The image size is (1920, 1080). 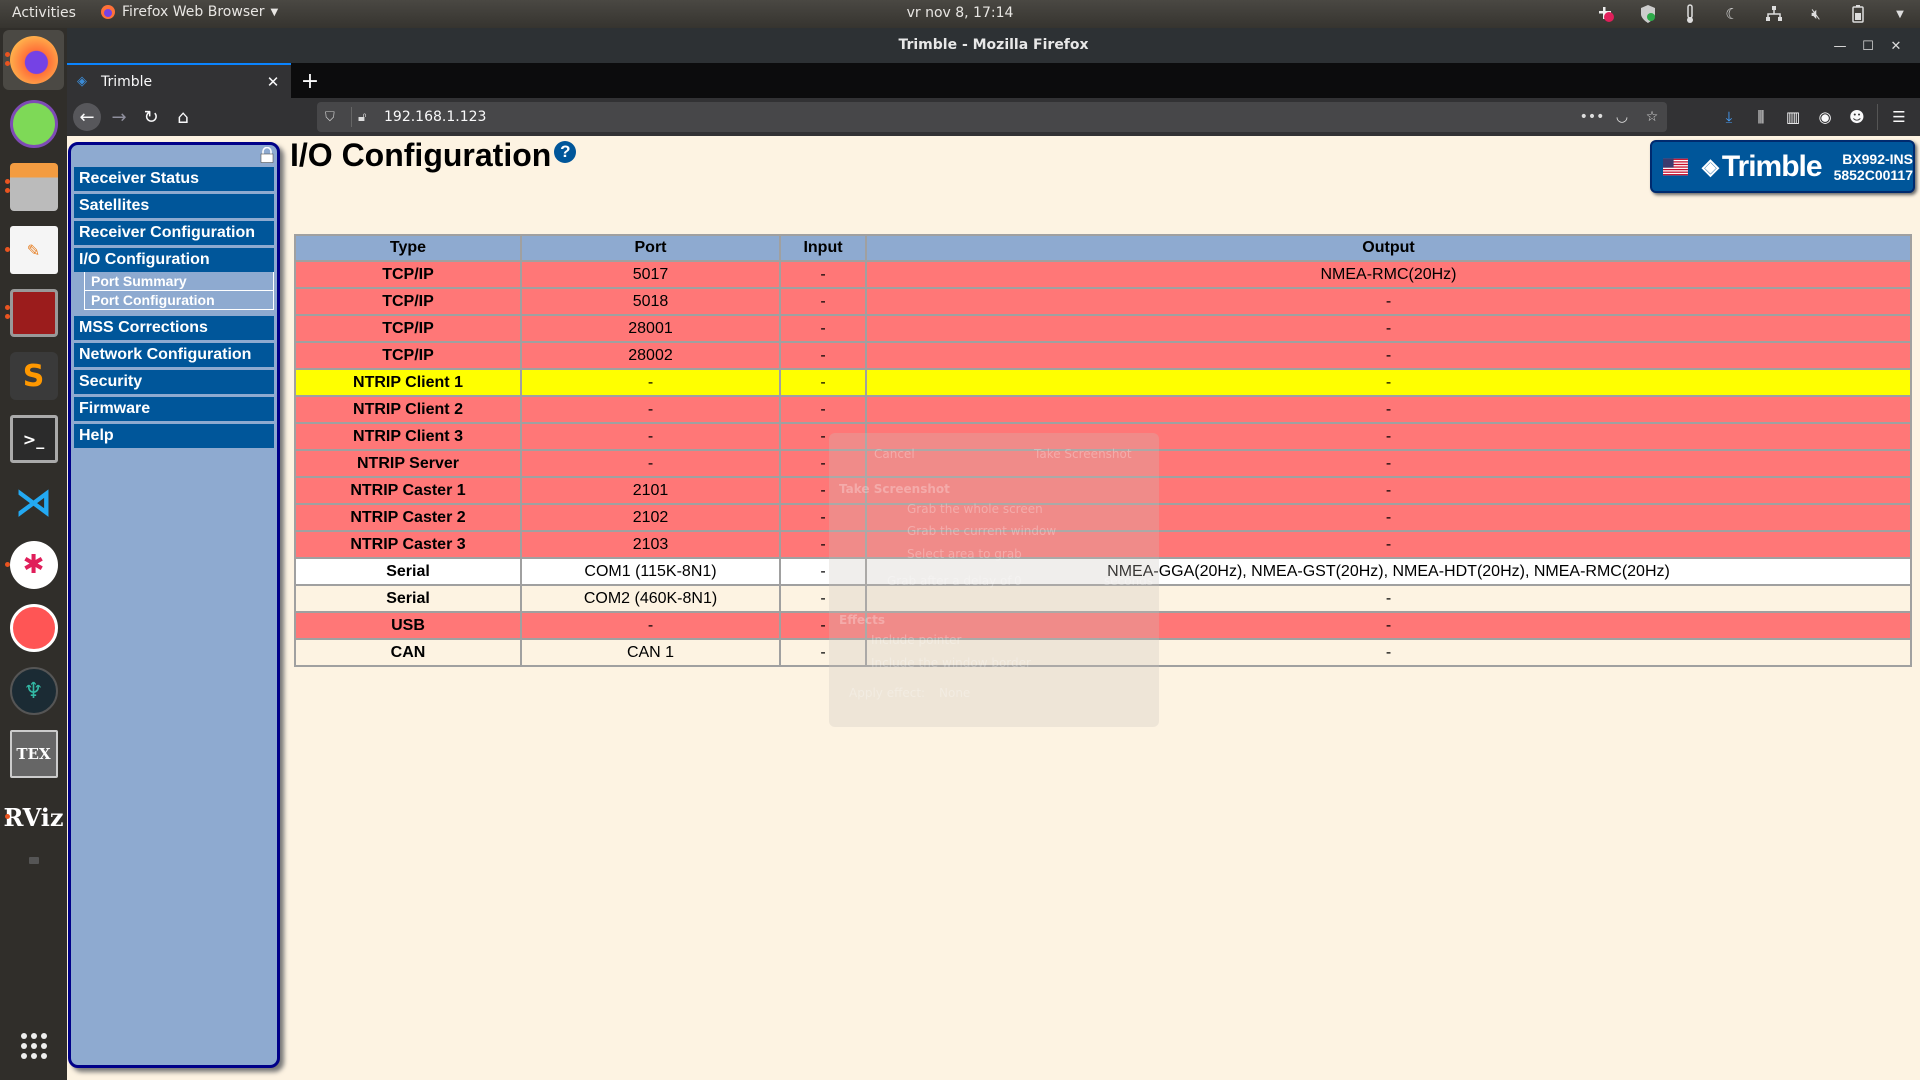 I want to click on url-input: 192.168.1.123, so click(x=980, y=117).